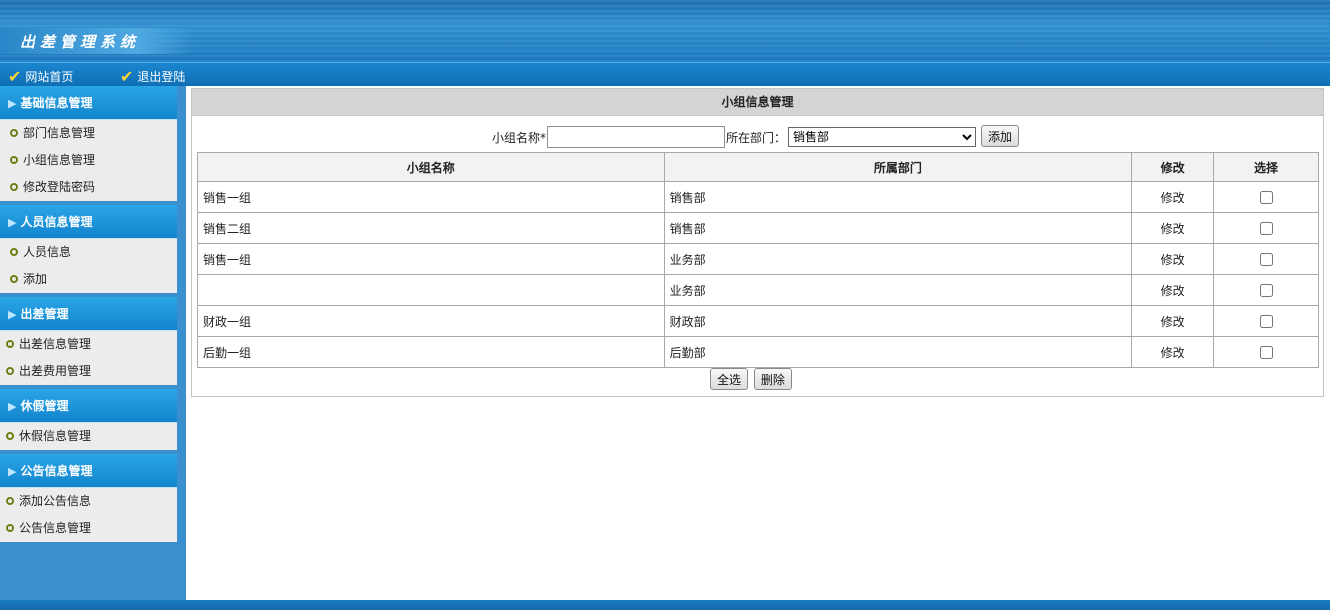 The width and height of the screenshot is (1330, 610). I want to click on table-row: 财政一组 财政部 修改, so click(758, 321).